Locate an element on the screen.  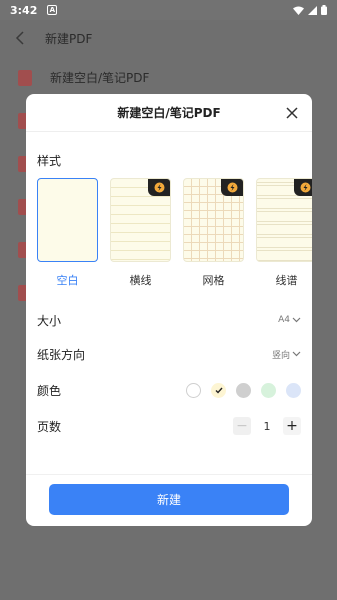
pdf-file-icon is located at coordinates (25, 77).